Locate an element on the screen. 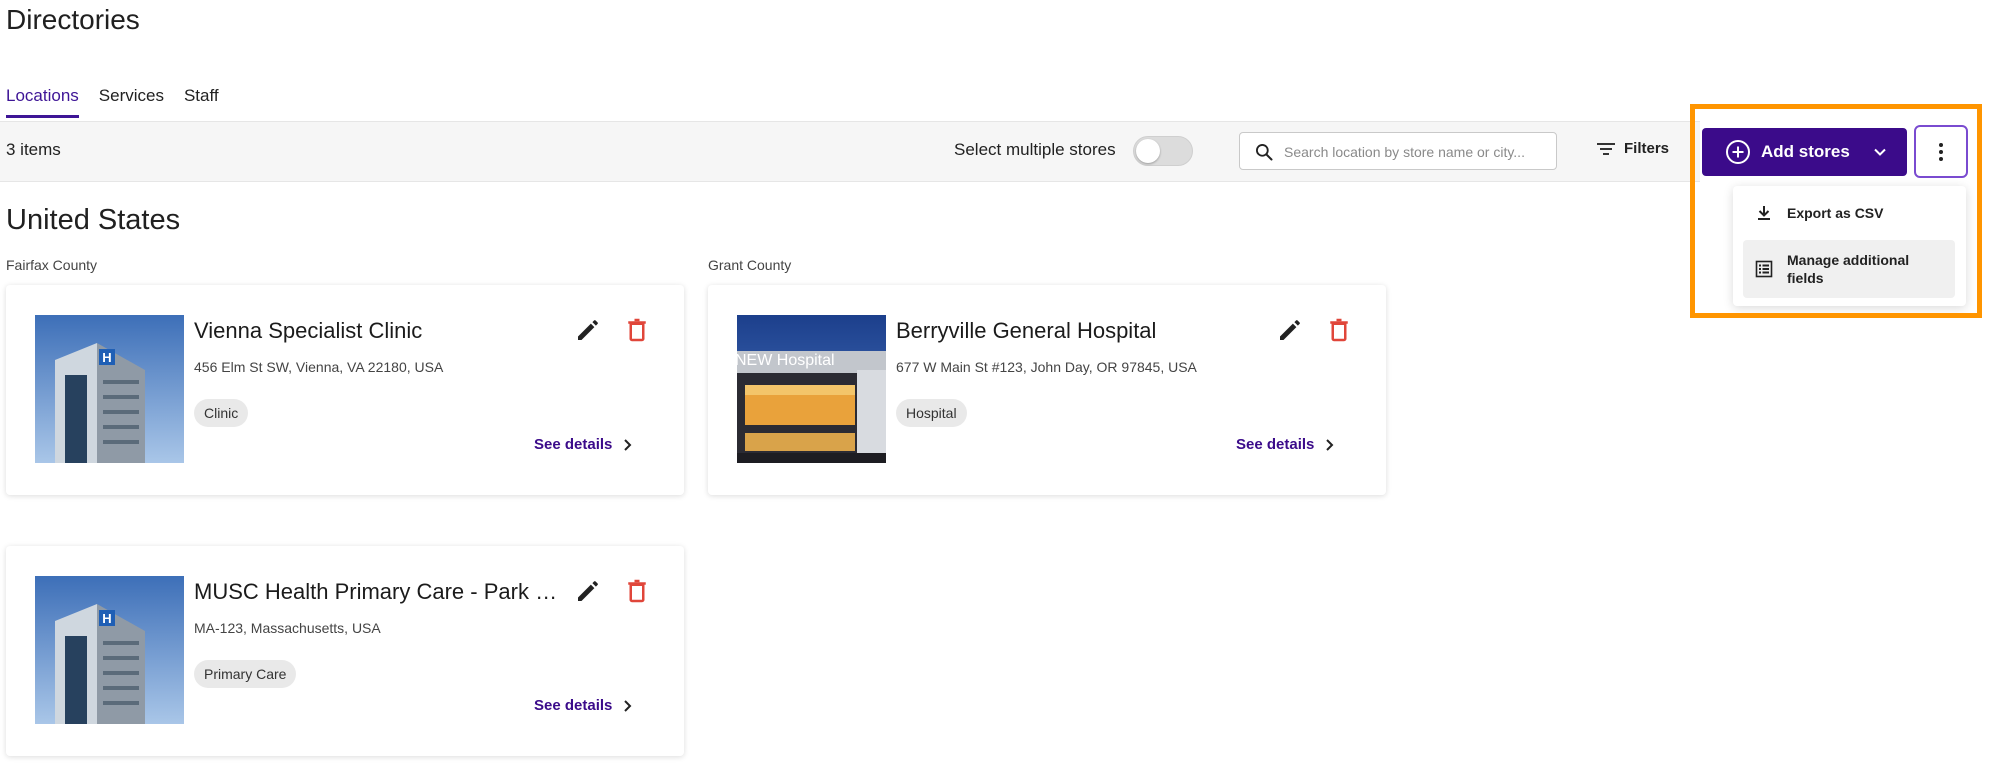 The height and width of the screenshot is (777, 1999). chevron-down-icon is located at coordinates (1880, 152).